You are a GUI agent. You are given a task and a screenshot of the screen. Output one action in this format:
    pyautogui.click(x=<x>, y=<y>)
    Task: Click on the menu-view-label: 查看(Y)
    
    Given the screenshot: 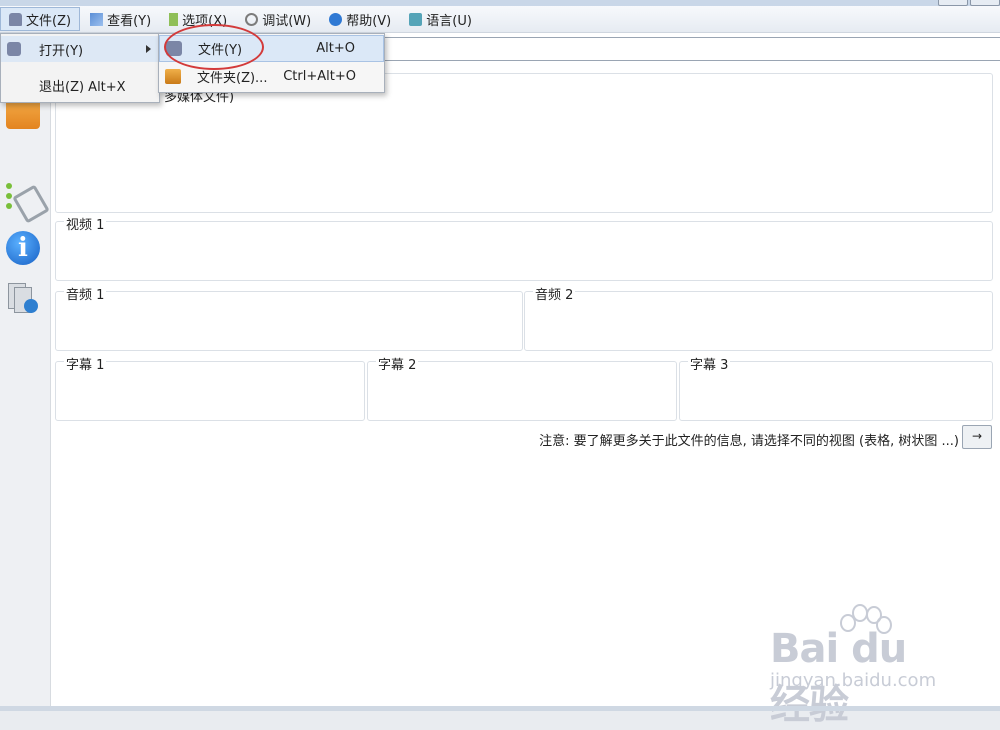 What is the action you would take?
    pyautogui.click(x=129, y=21)
    